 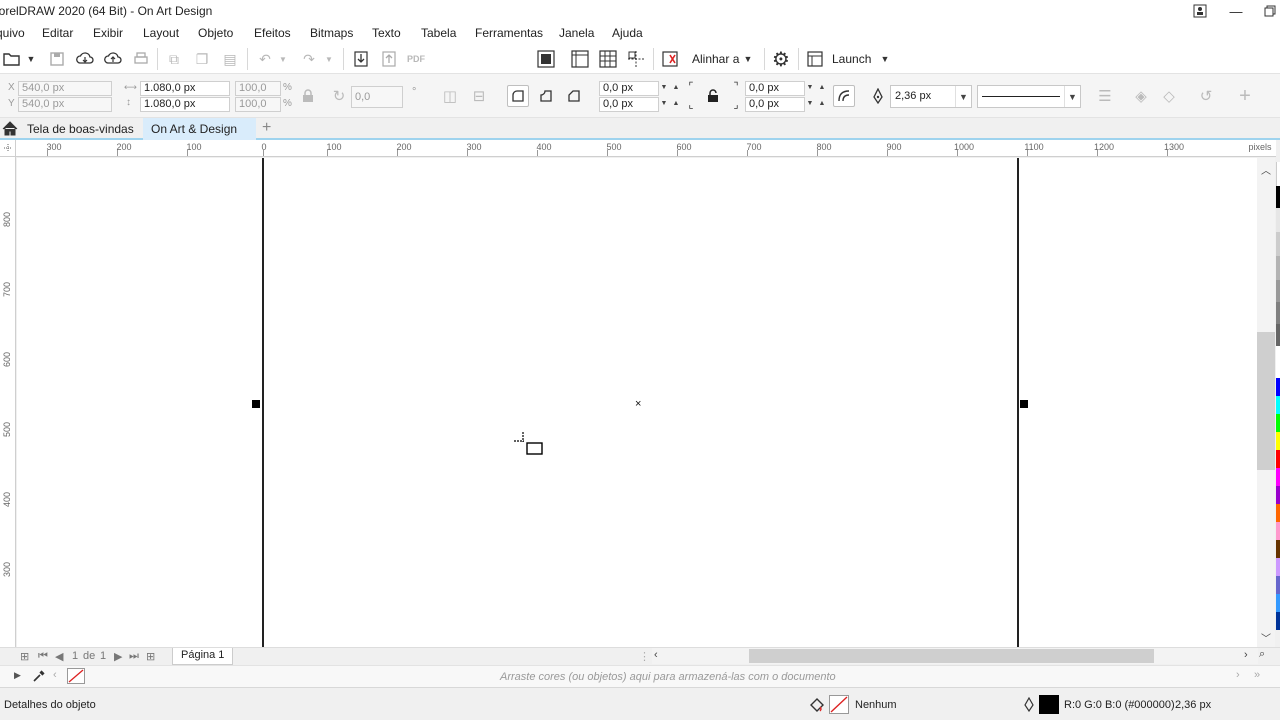 I want to click on export-pdf-icon: PDF, so click(x=416, y=59).